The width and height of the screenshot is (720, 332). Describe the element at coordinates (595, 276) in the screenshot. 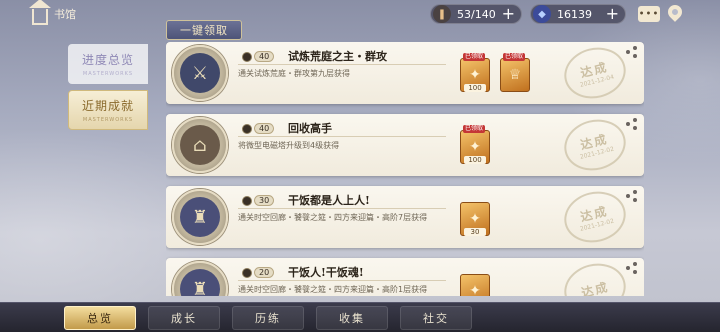

I see `completed-stamp: 达成` at that location.